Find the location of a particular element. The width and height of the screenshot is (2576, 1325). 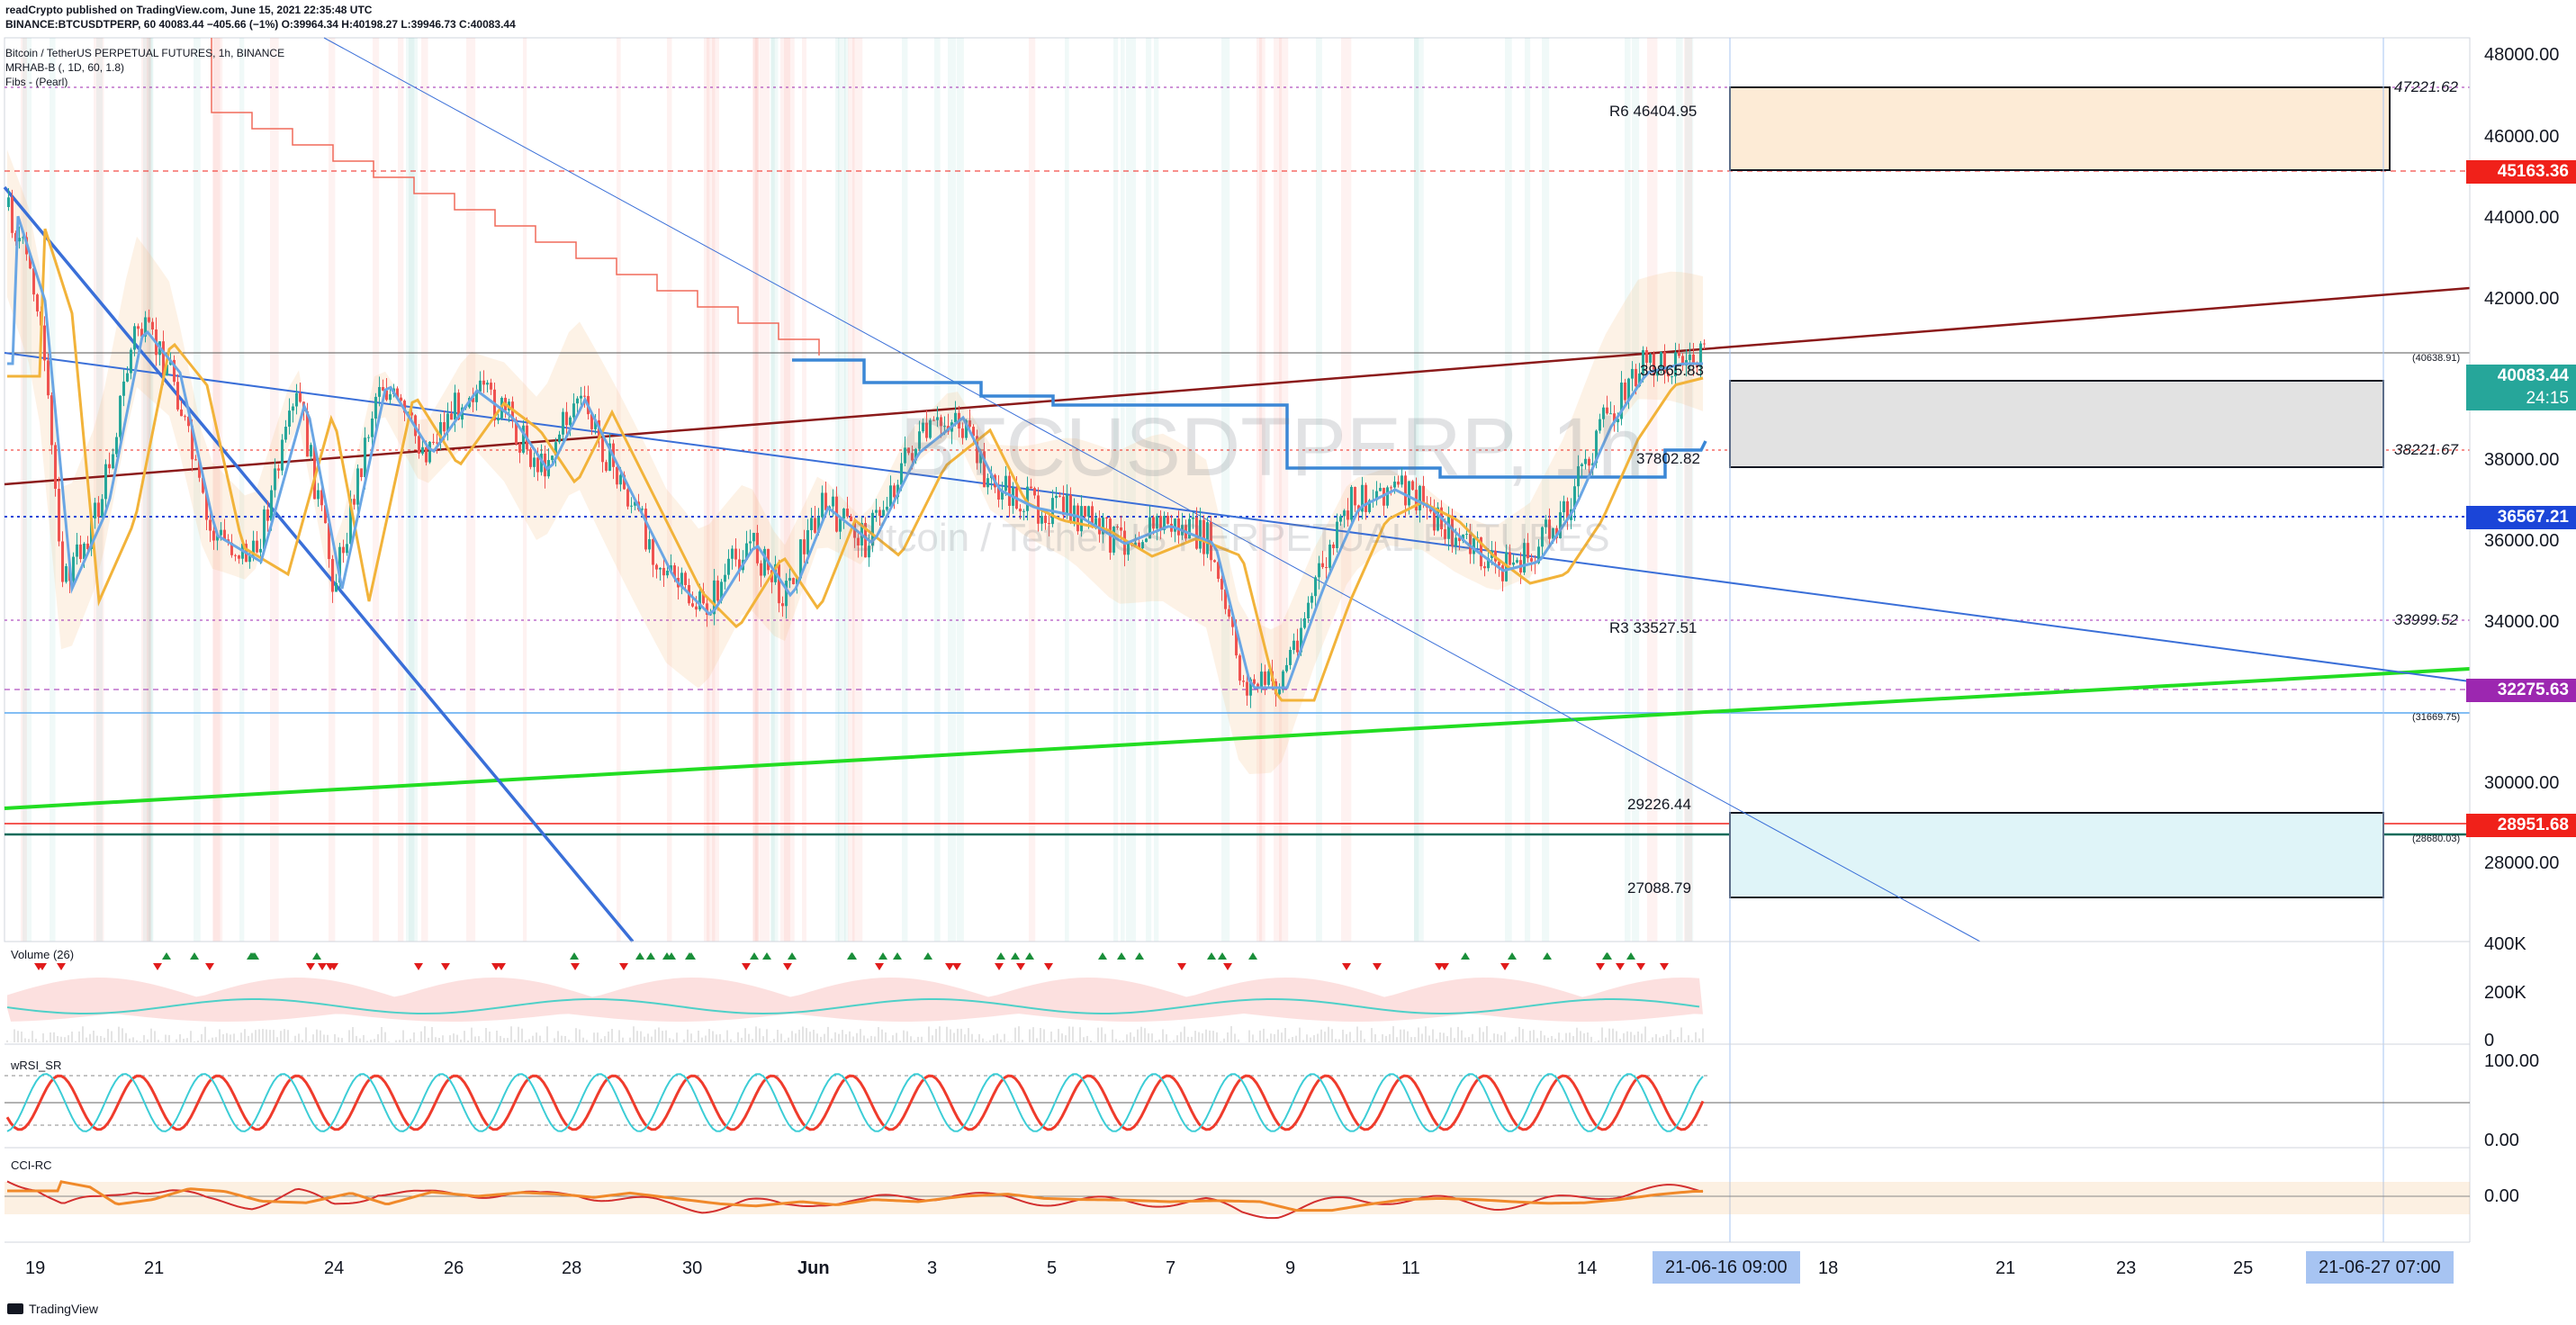

price-label-45163: 45163.36 is located at coordinates (2521, 172).